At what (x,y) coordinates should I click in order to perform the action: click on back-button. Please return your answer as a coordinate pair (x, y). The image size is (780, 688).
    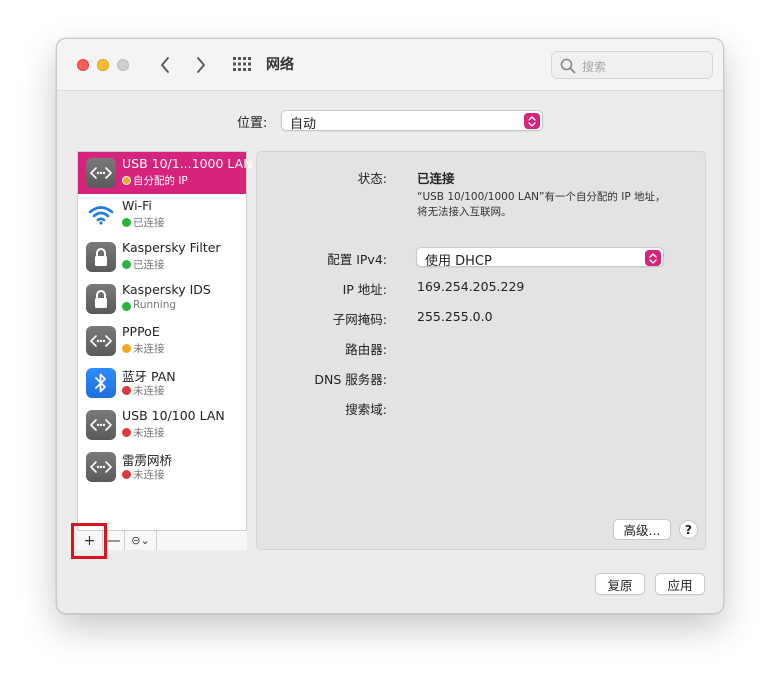
    Looking at the image, I should click on (165, 65).